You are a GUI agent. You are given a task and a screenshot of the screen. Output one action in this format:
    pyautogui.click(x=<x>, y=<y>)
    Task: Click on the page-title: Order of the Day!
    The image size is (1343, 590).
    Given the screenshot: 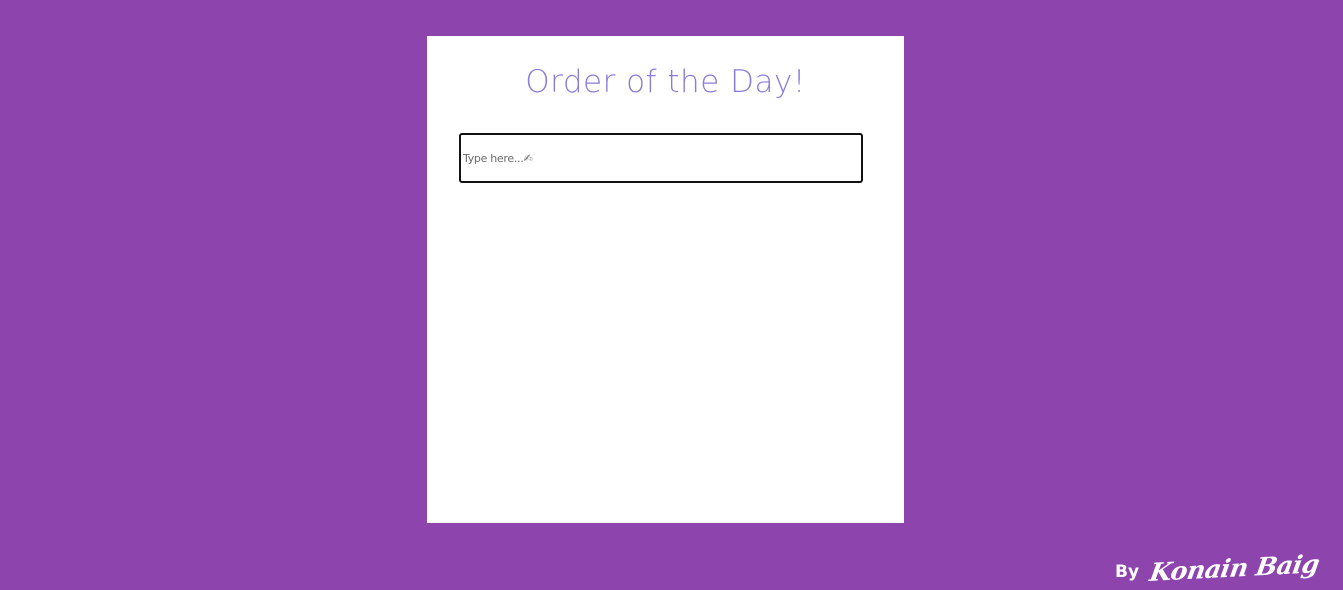 What is the action you would take?
    pyautogui.click(x=665, y=82)
    